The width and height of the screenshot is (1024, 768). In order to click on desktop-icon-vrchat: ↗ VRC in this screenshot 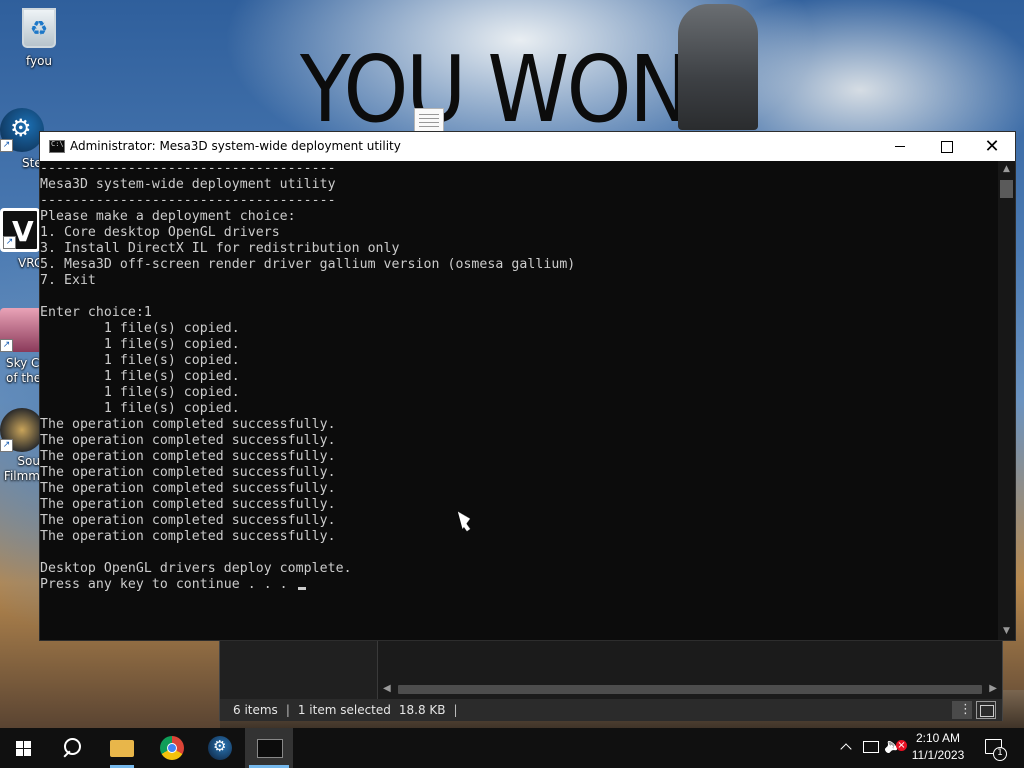, I will do `click(21, 239)`.